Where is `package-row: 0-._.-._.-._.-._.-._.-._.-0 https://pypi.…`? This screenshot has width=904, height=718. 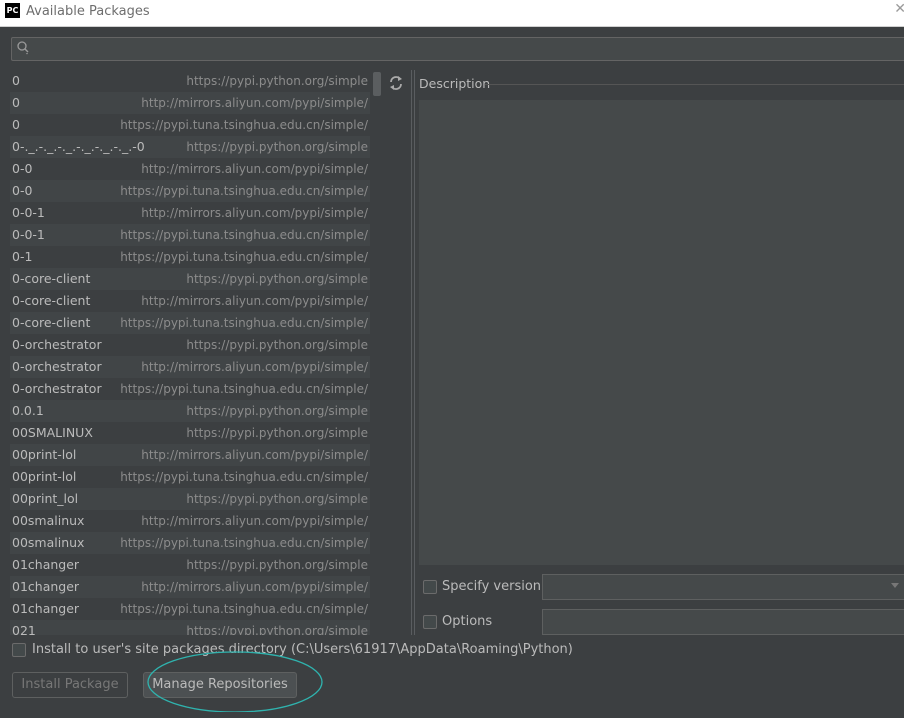
package-row: 0-._.-._.-._.-._.-._.-._.-0 https://pypi.… is located at coordinates (196, 147).